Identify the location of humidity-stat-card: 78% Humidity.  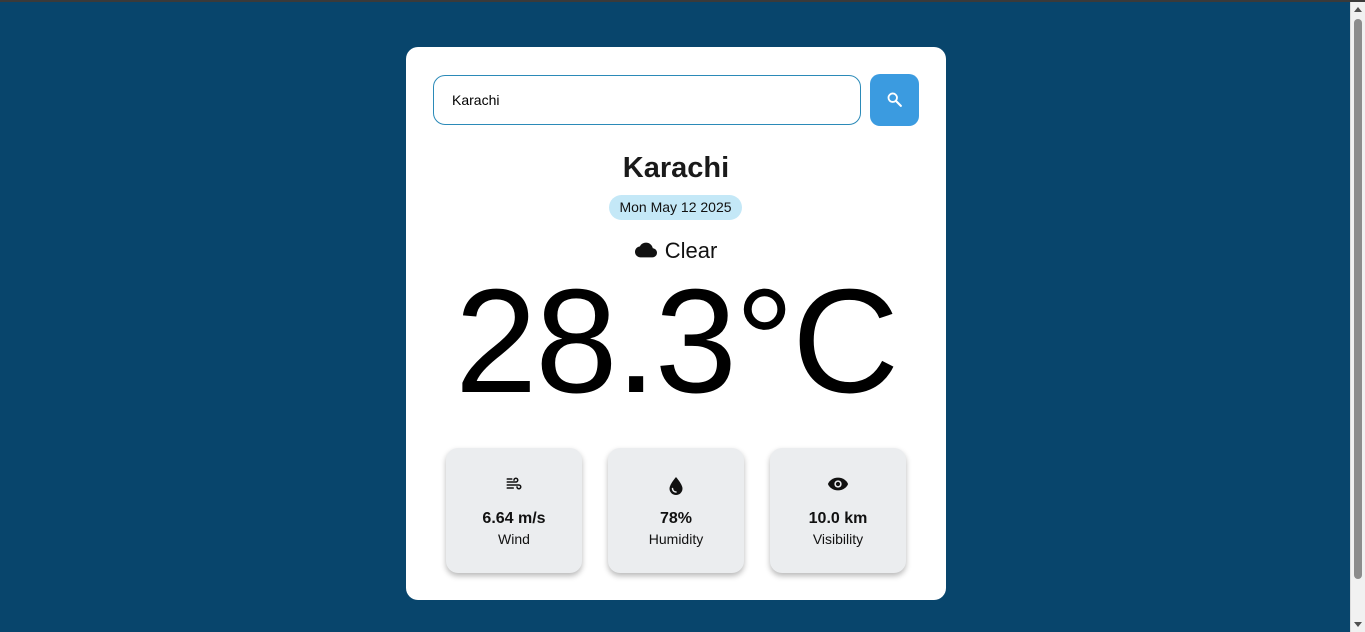
(676, 510).